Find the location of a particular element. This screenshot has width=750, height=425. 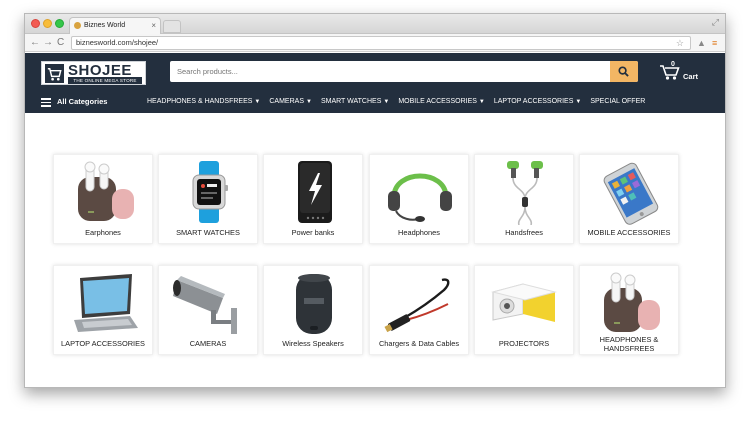

site-logo: SHOJEE THE ONLINE MEGA STORE is located at coordinates (93, 73).